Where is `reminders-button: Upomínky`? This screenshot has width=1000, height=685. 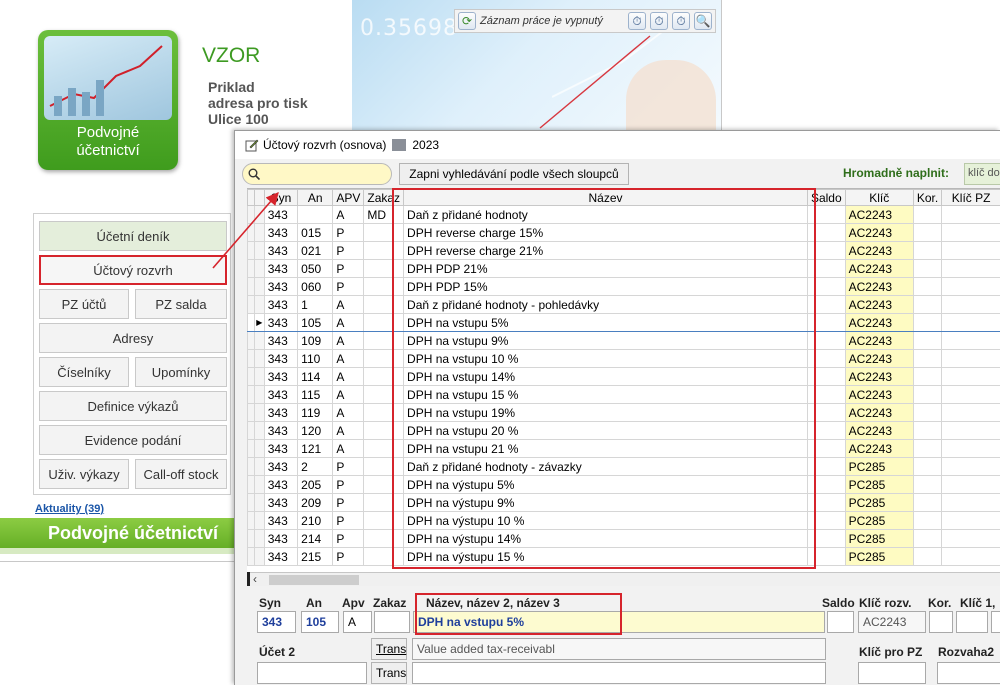 reminders-button: Upomínky is located at coordinates (181, 372).